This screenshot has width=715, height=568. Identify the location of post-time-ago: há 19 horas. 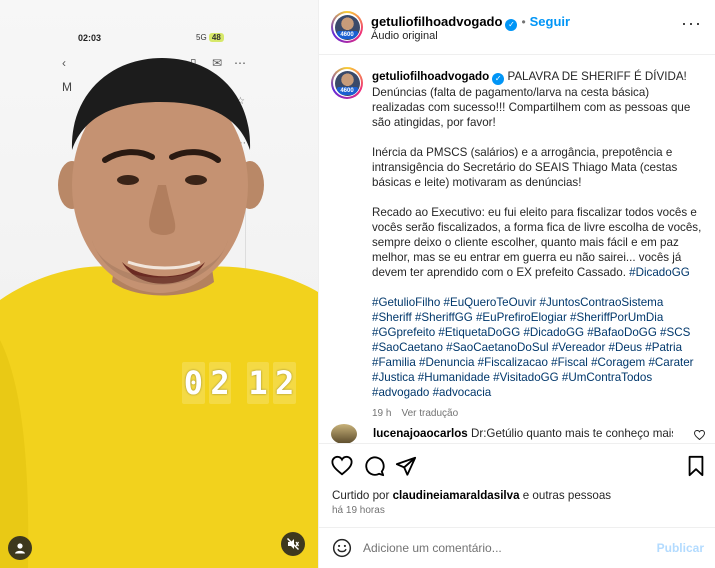
(358, 510).